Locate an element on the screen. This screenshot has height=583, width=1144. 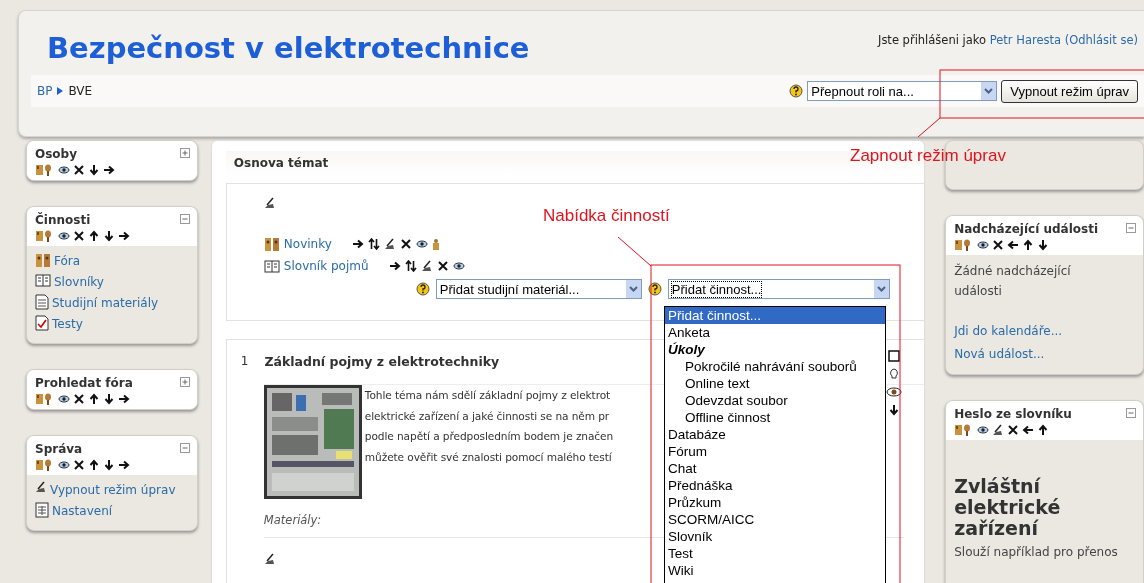
menu-option: Test is located at coordinates (775, 553).